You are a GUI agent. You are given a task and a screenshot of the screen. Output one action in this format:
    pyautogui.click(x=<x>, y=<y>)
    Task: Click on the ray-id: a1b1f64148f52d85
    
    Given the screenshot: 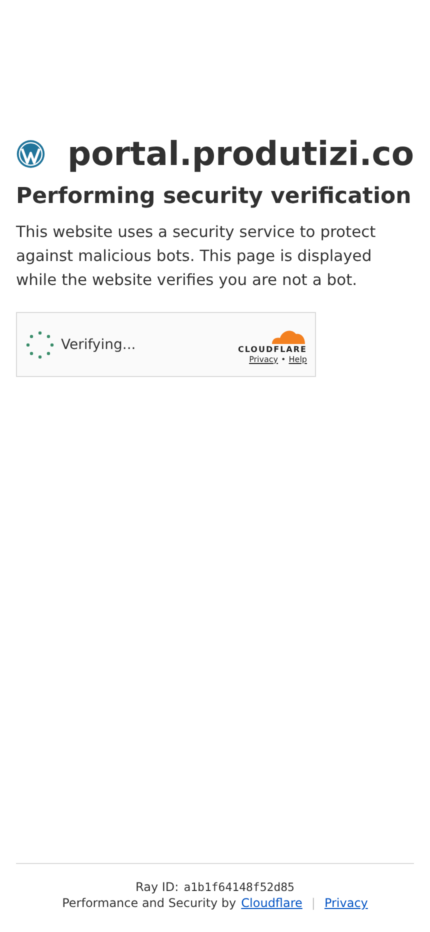 What is the action you would take?
    pyautogui.click(x=239, y=887)
    